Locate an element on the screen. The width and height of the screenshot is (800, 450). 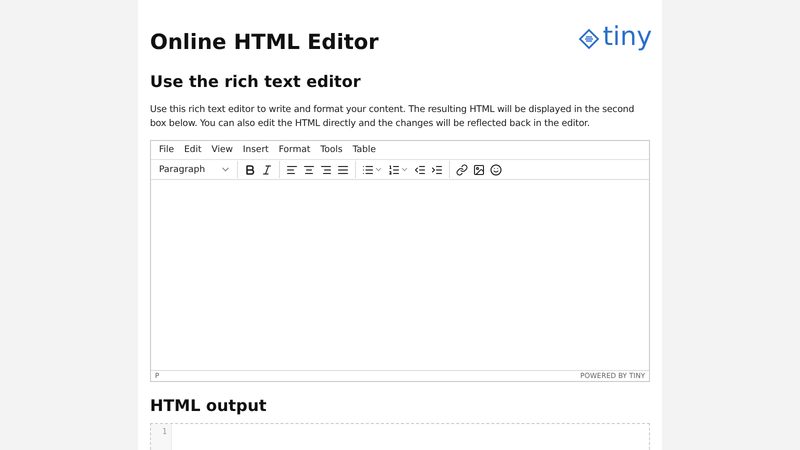
indent-icon is located at coordinates (437, 170).